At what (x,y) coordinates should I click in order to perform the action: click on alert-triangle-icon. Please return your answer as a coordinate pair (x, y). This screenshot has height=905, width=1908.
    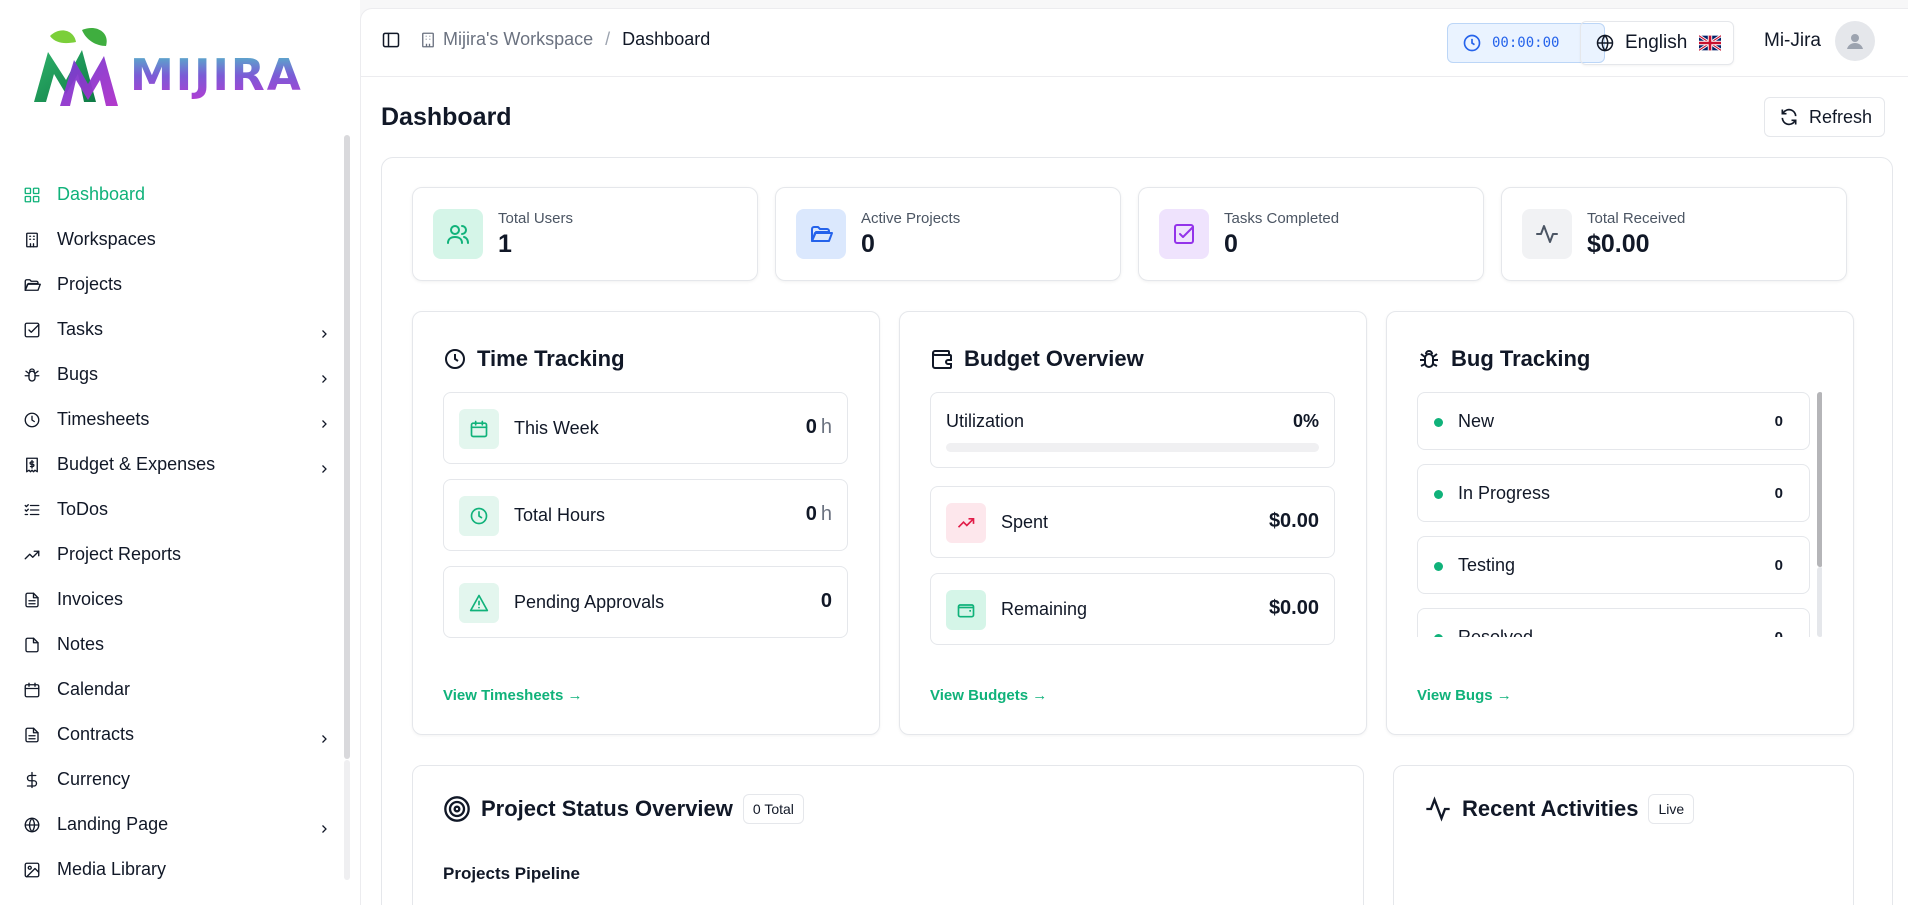
    Looking at the image, I should click on (479, 603).